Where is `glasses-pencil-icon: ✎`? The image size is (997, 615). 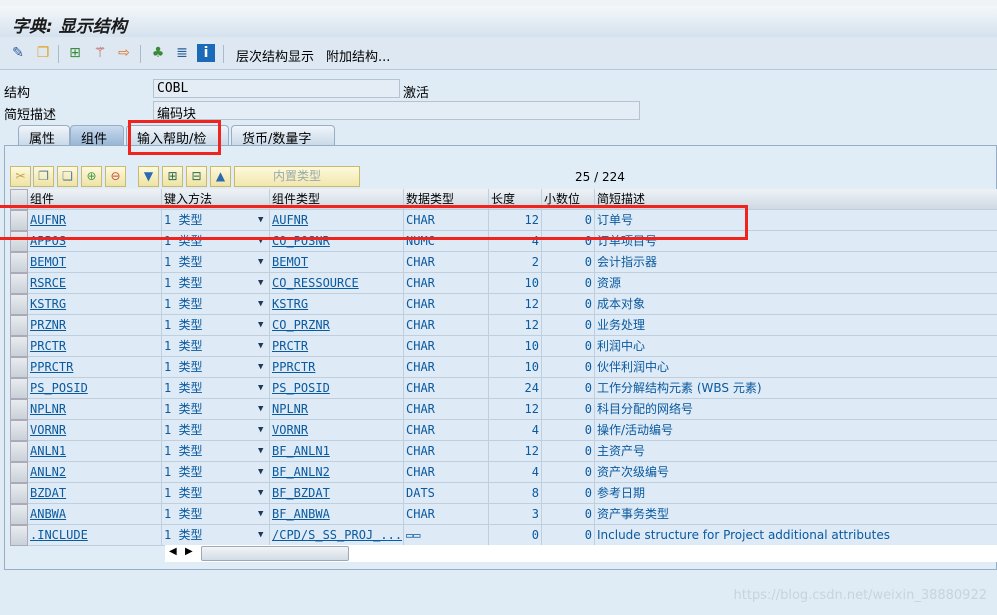 glasses-pencil-icon: ✎ is located at coordinates (18, 53).